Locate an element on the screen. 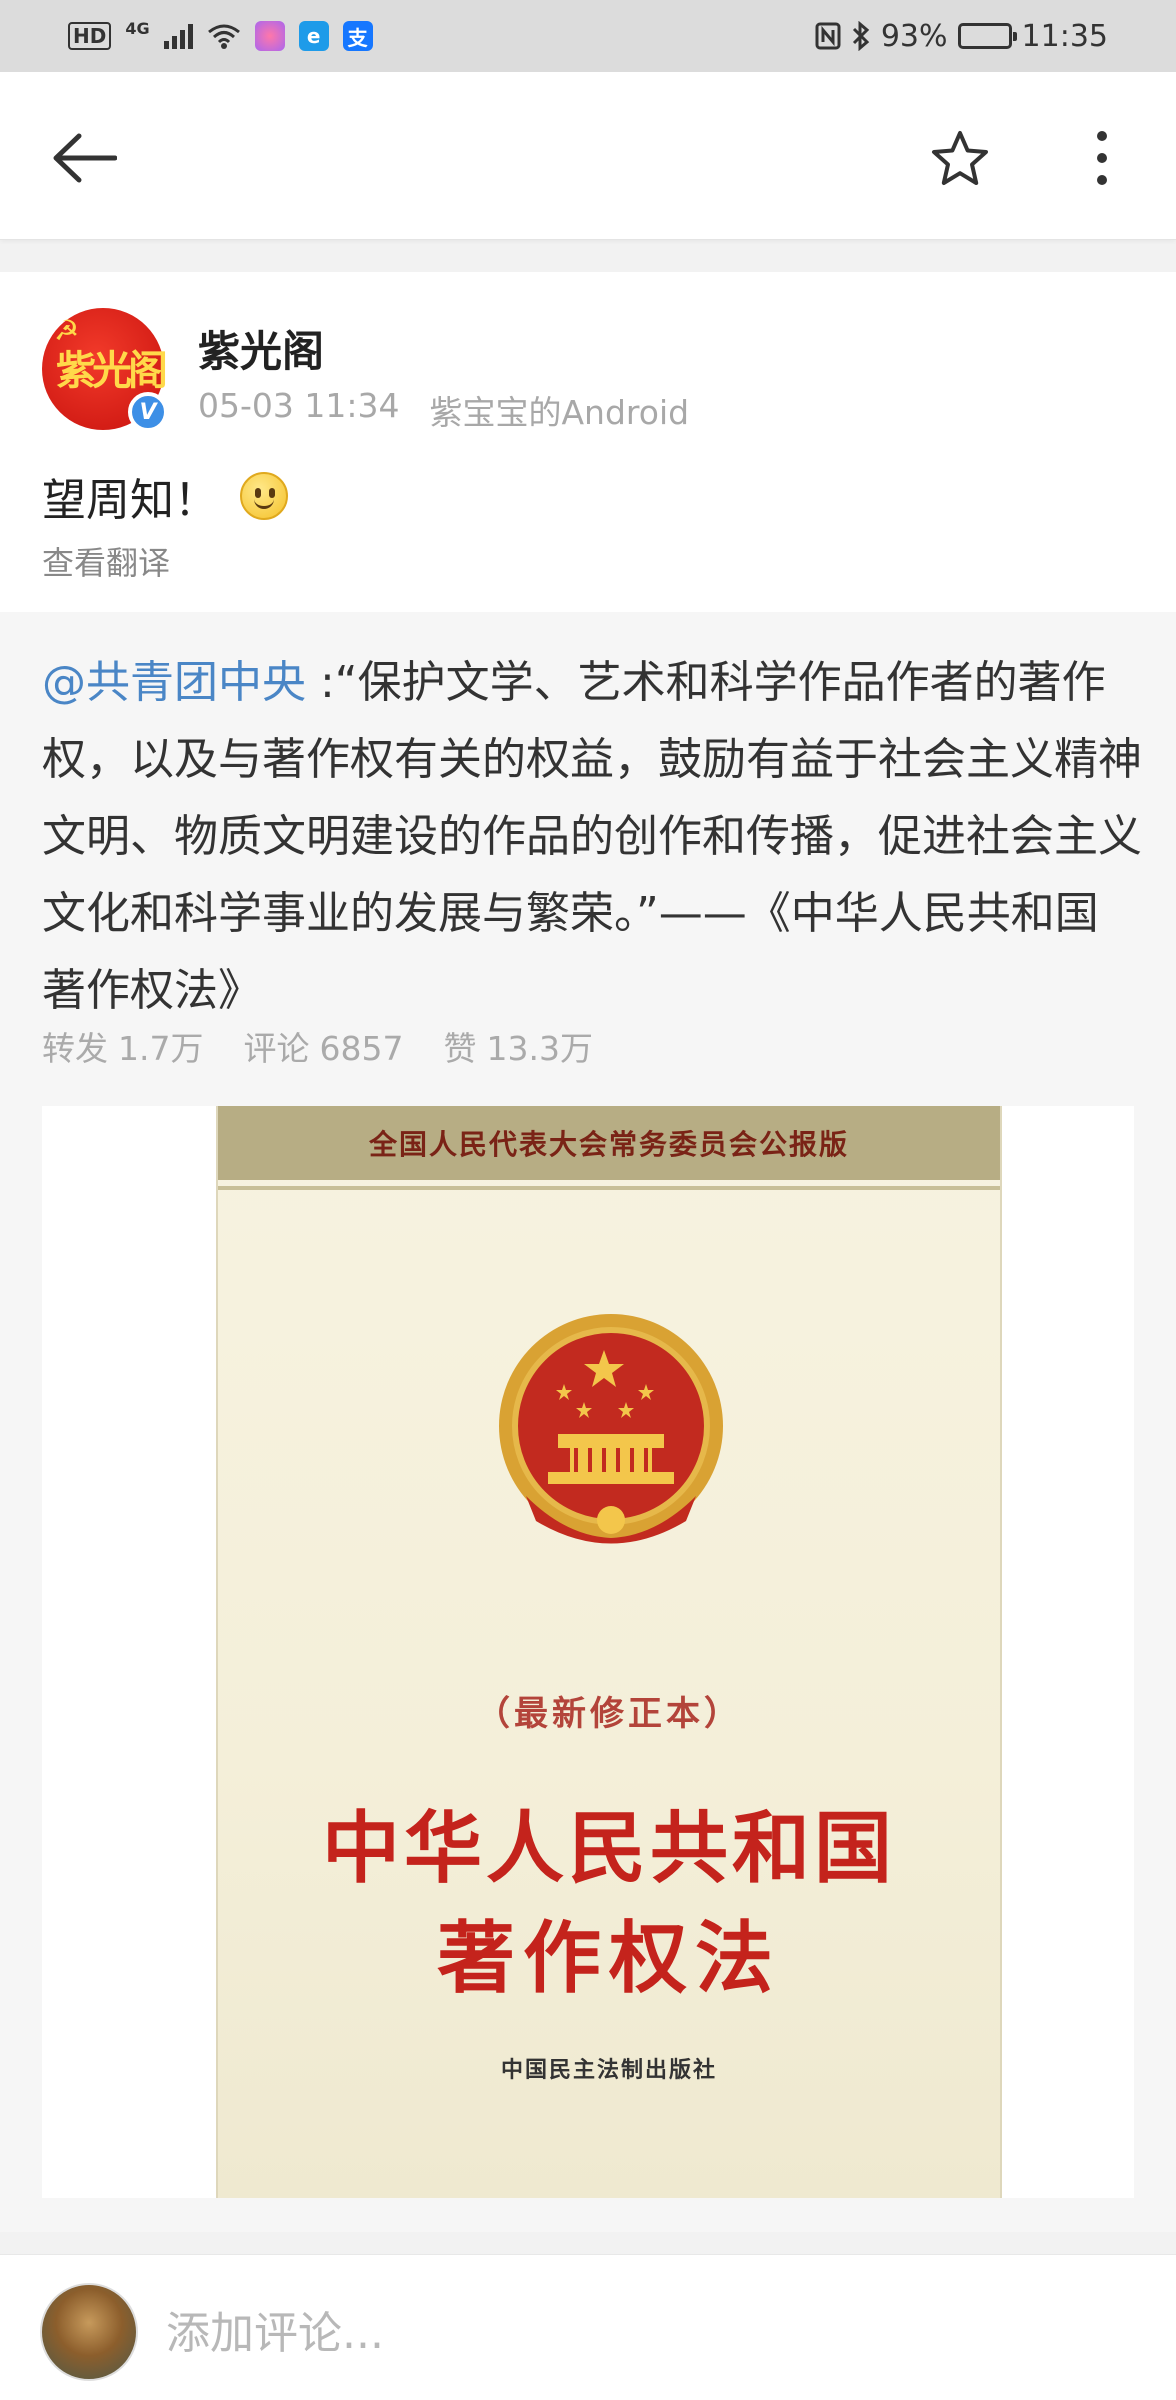 Image resolution: width=1176 pixels, height=2400 pixels. more-options-button is located at coordinates (1102, 158).